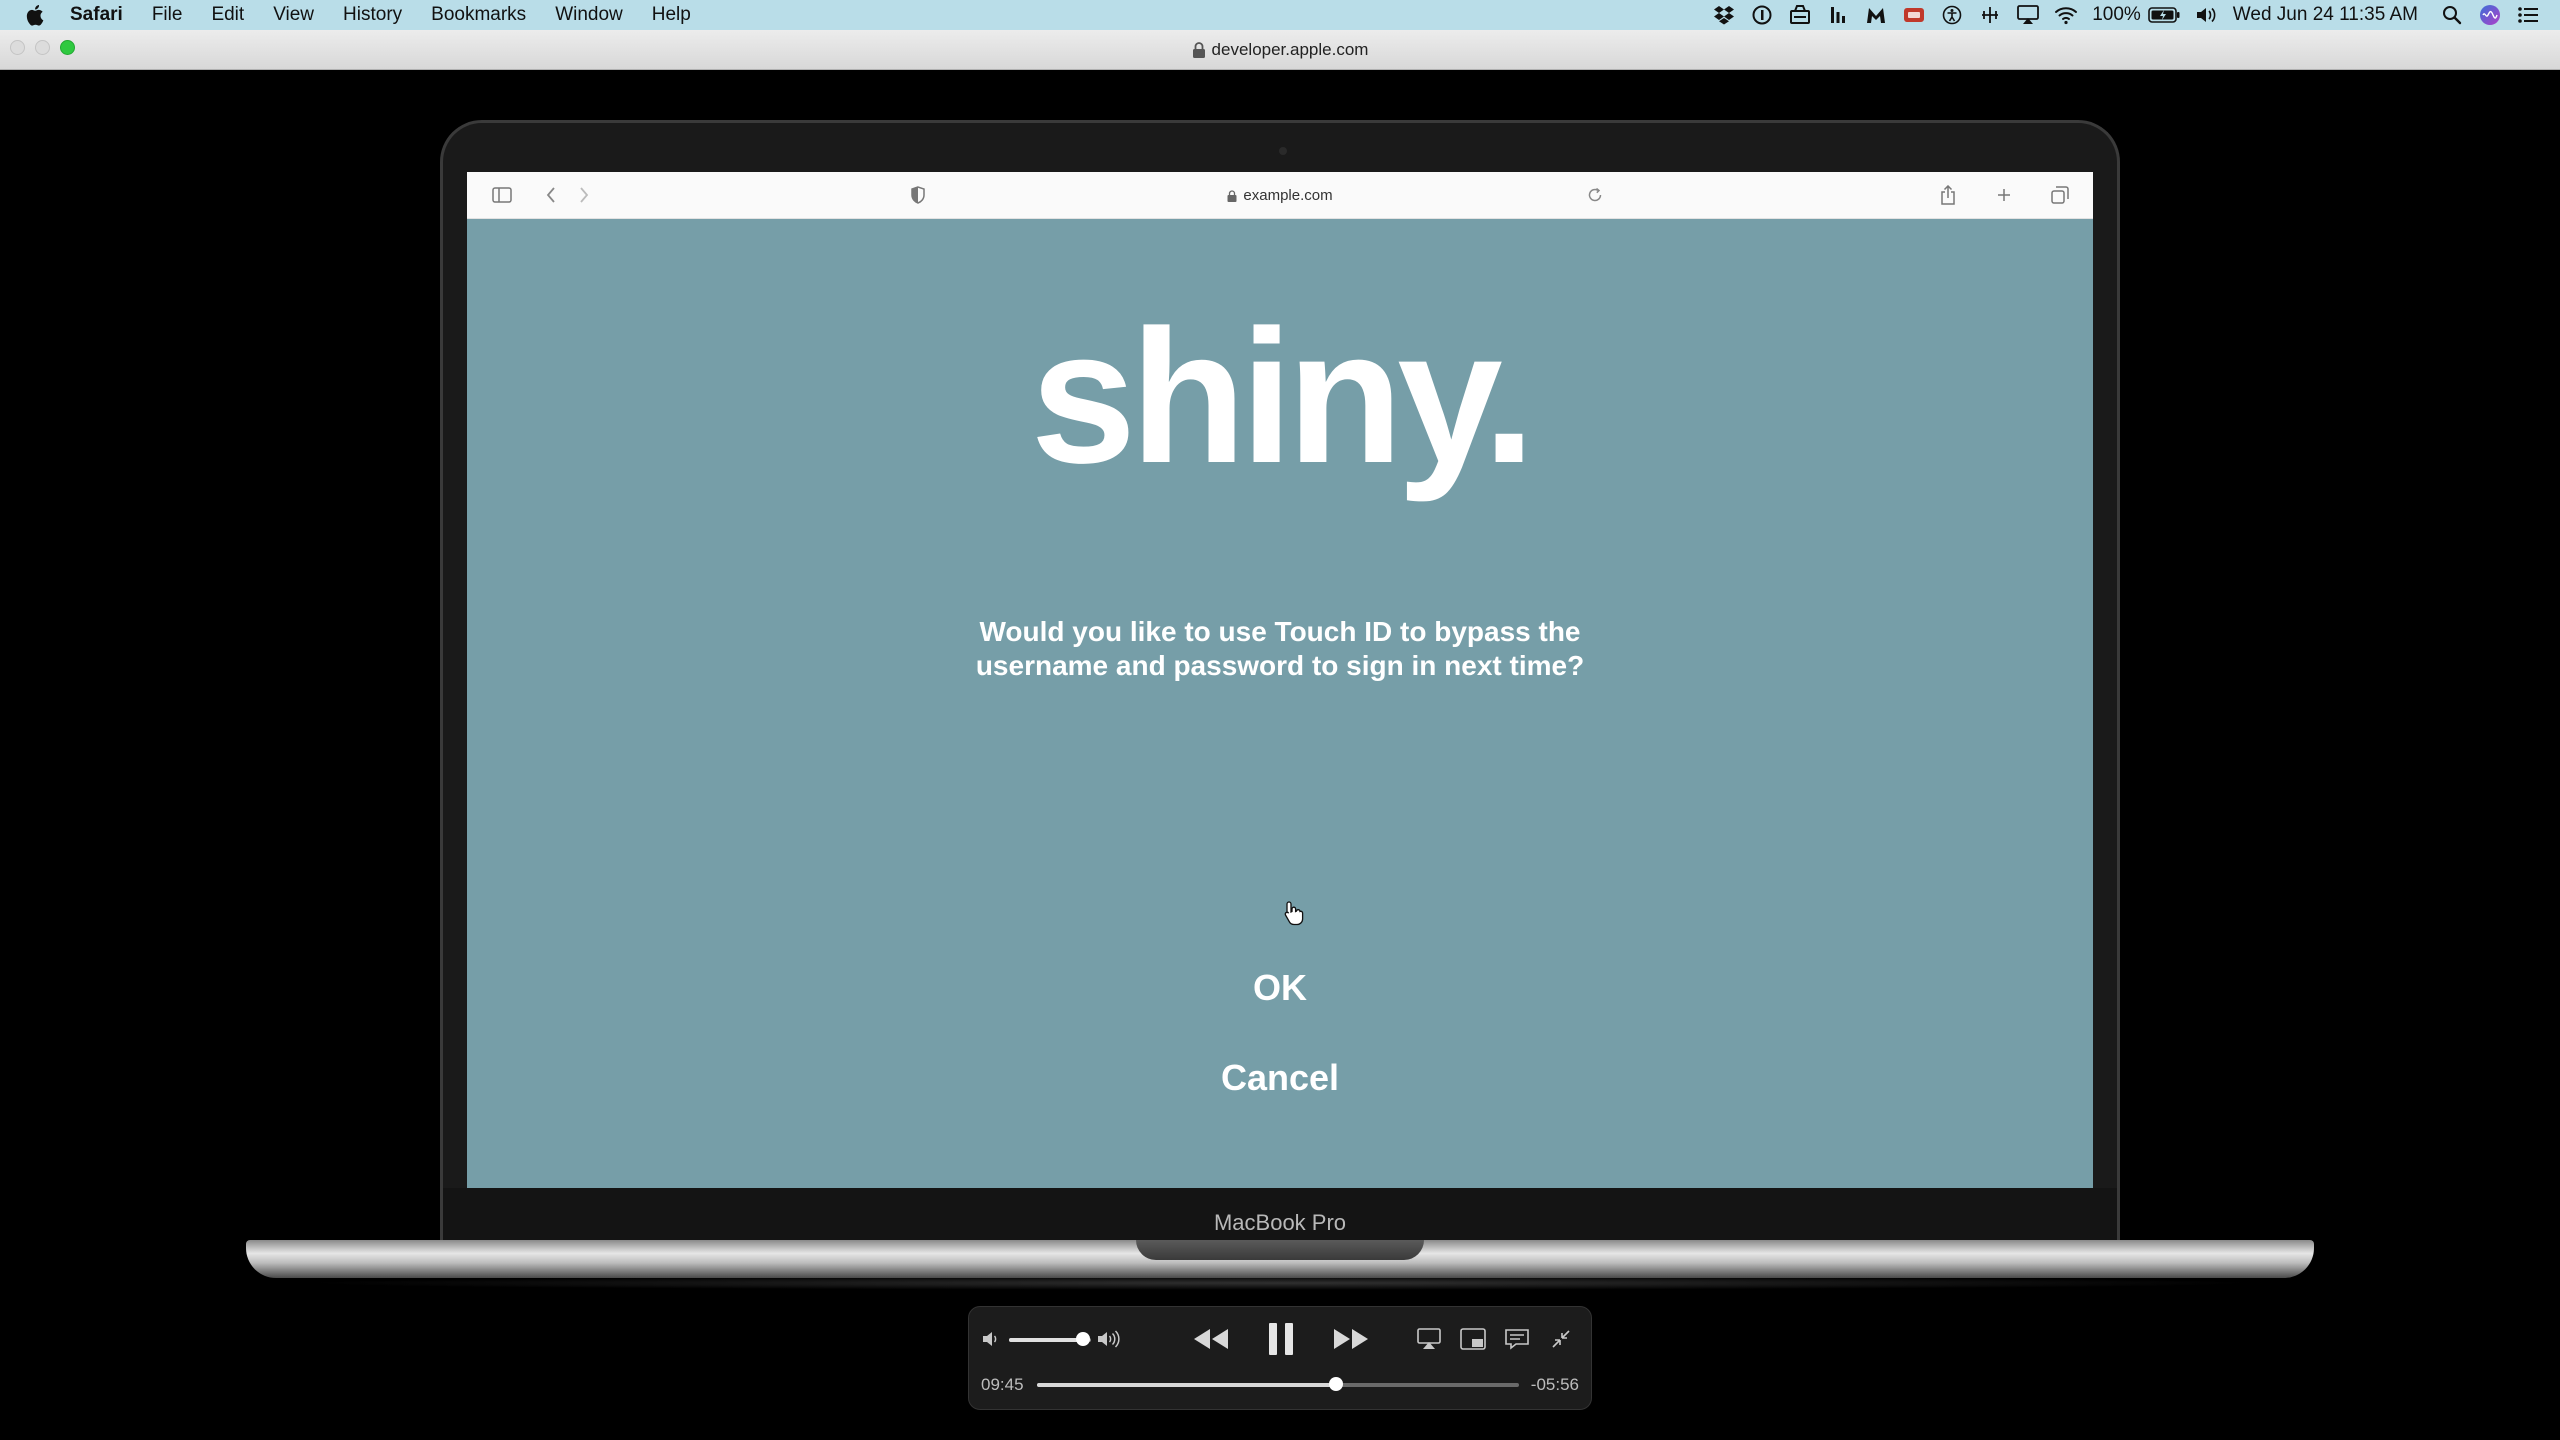 This screenshot has height=1440, width=2560. Describe the element at coordinates (1335, 1384) in the screenshot. I see `playback-knob` at that location.